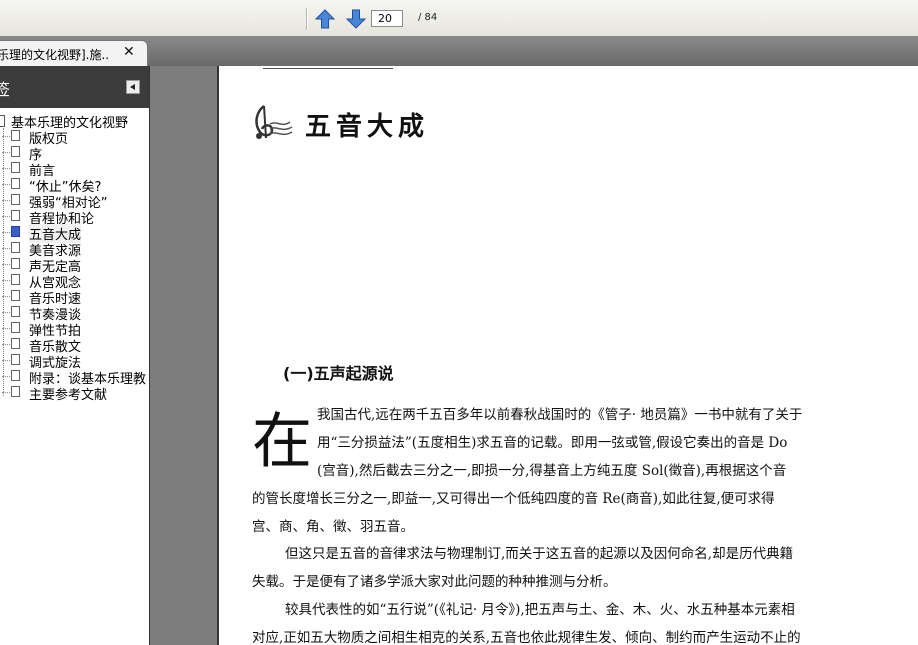 This screenshot has height=645, width=918. Describe the element at coordinates (459, 18) in the screenshot. I see `toolbar: 20 / 84` at that location.